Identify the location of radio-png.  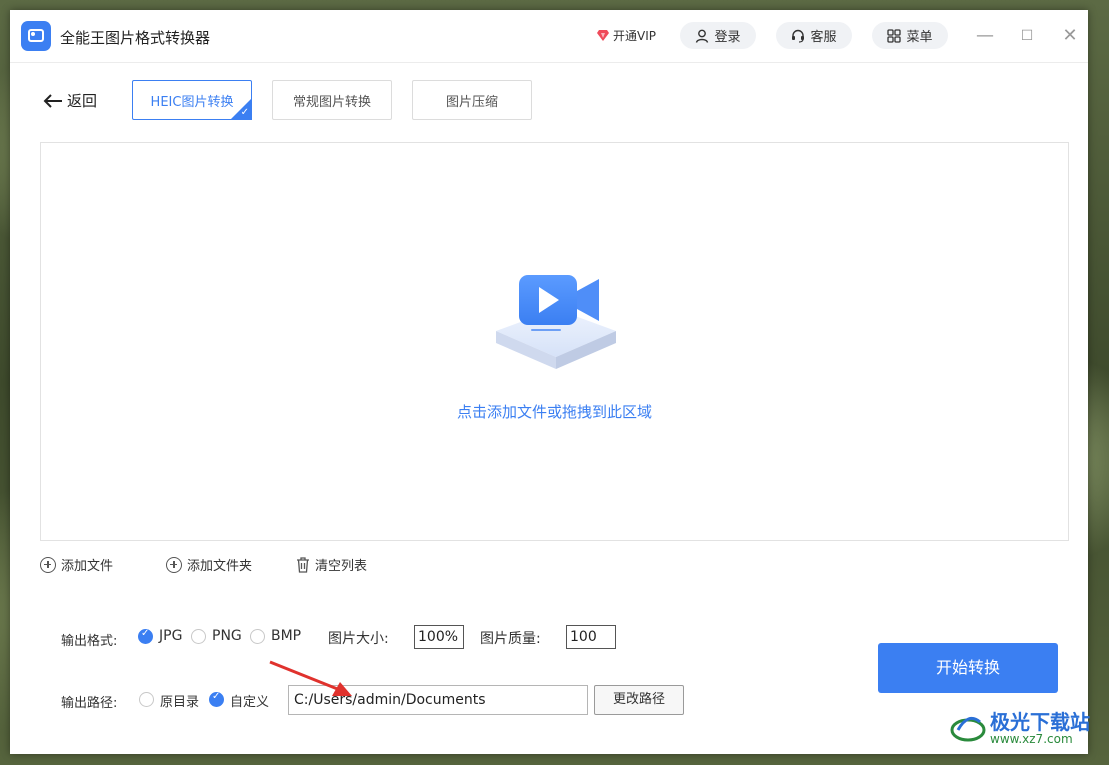
(198, 636).